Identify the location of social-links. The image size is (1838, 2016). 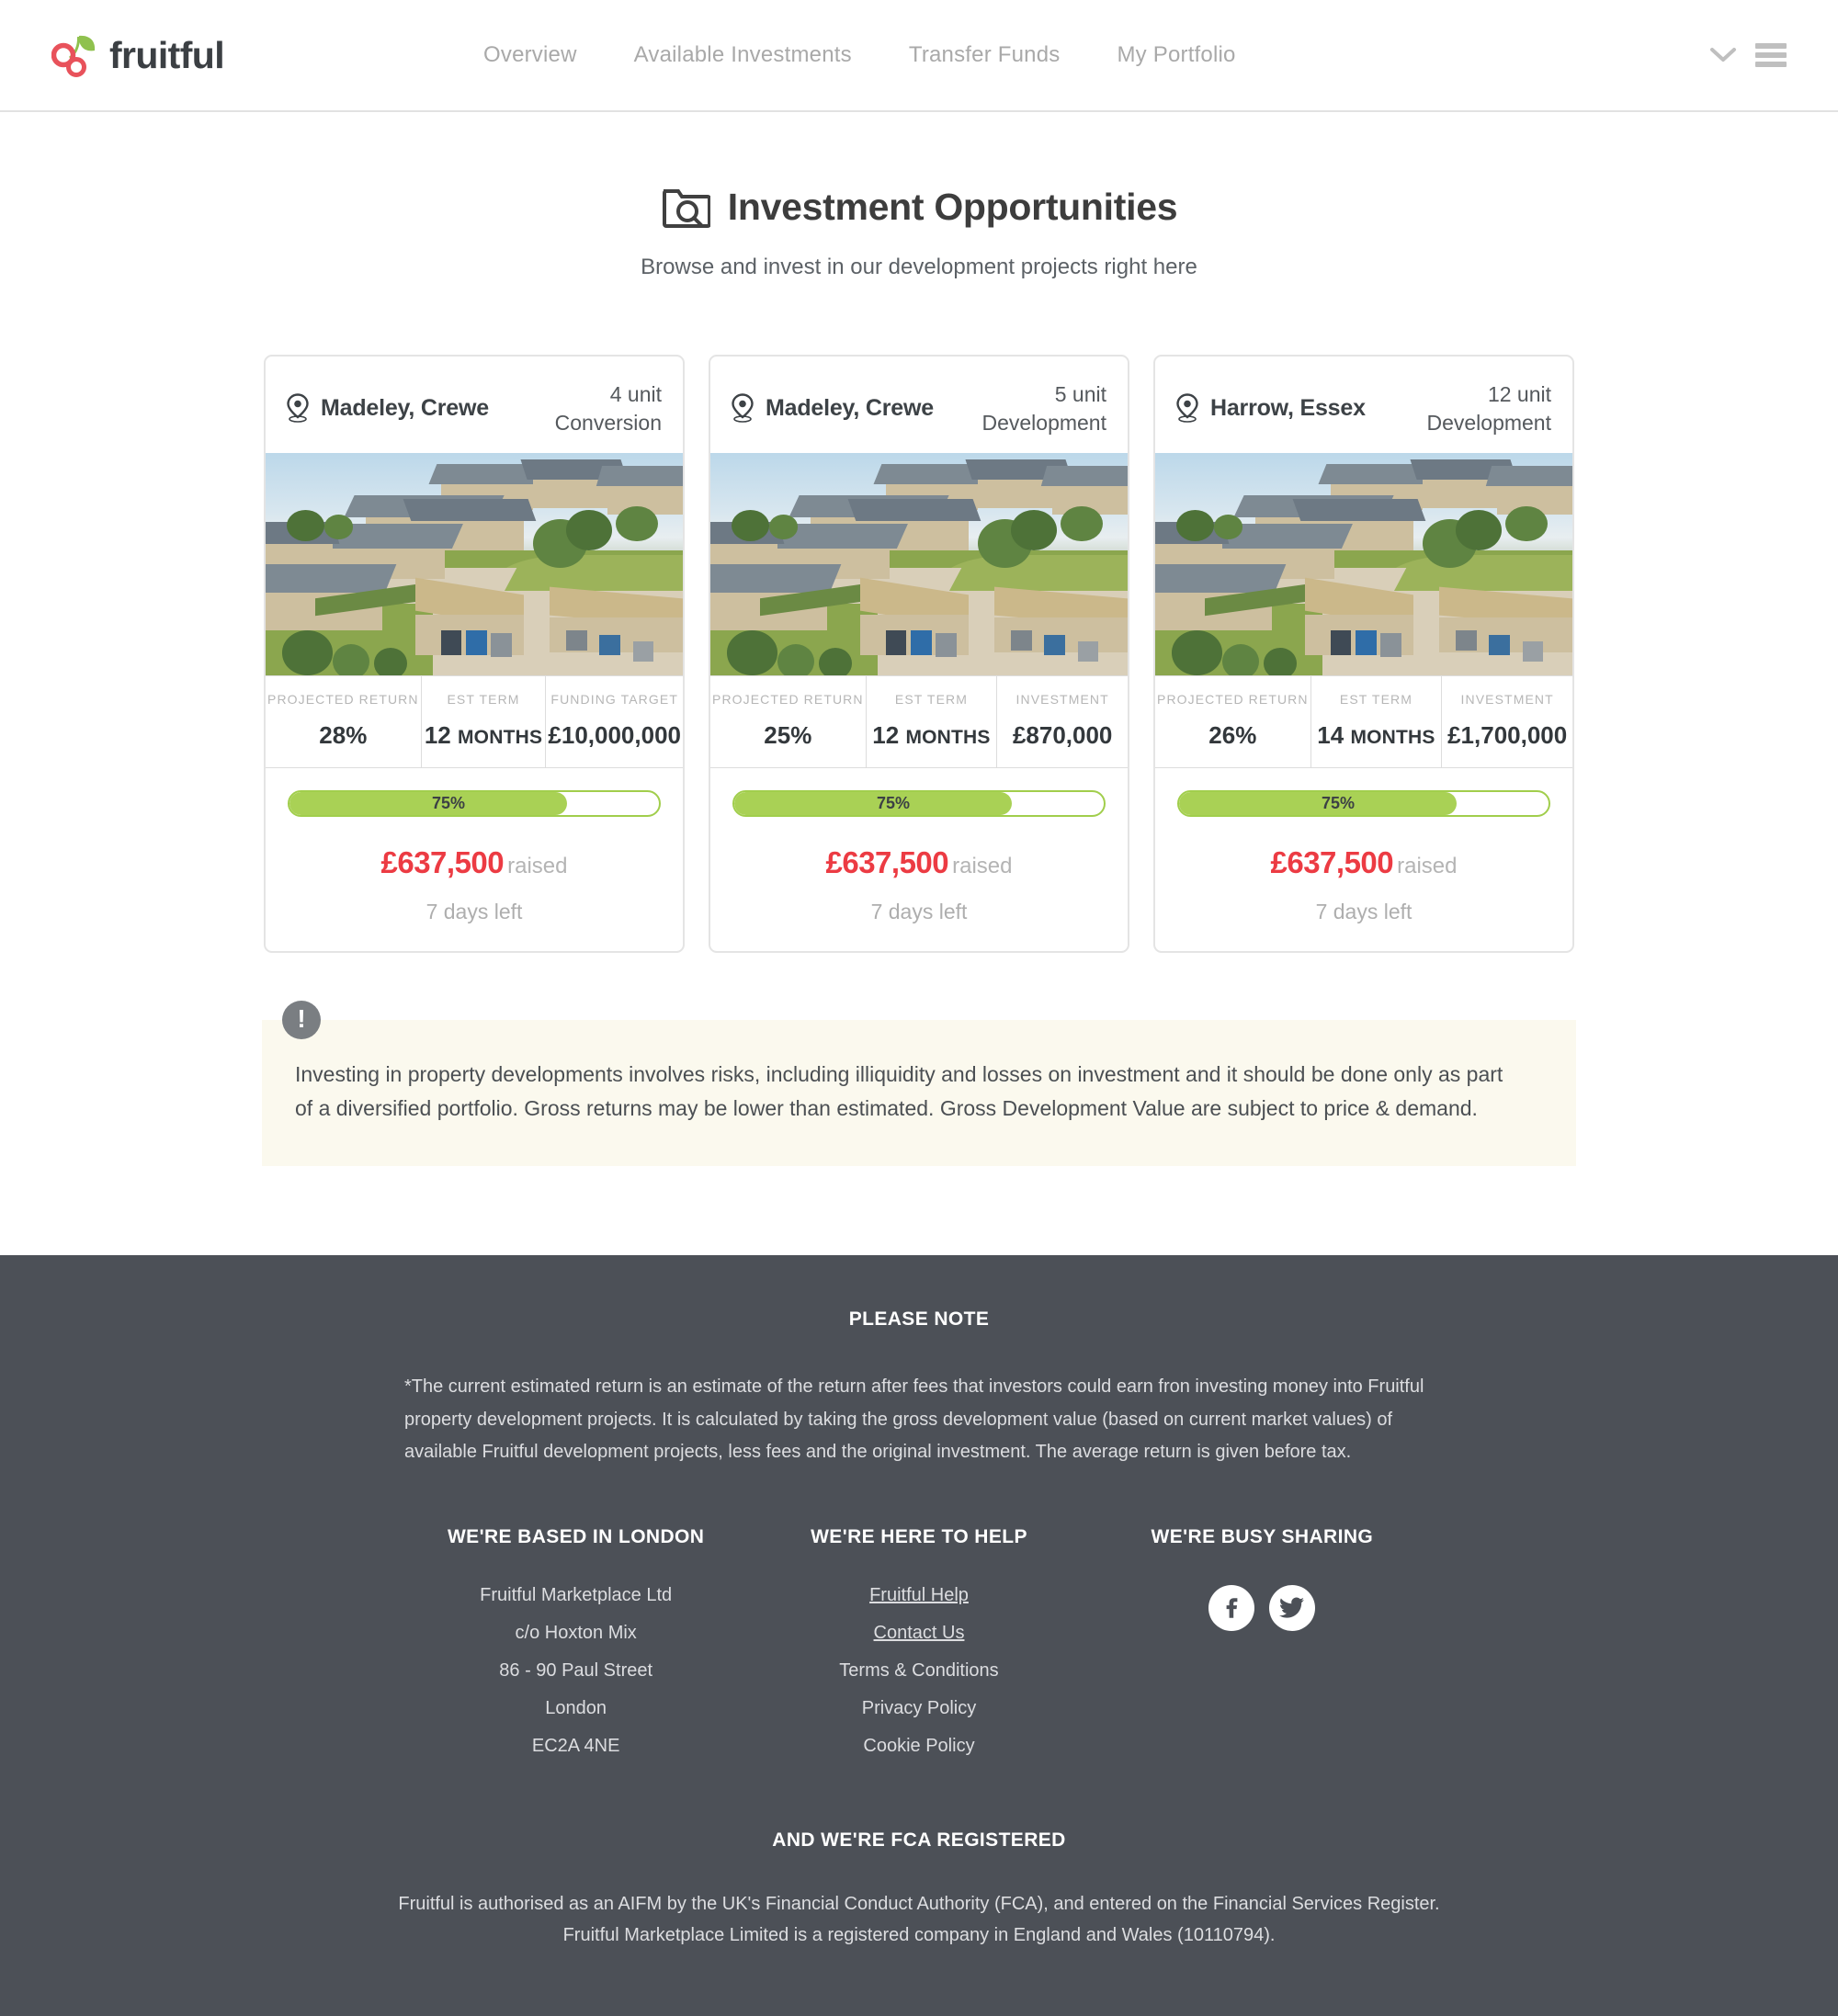
(1262, 1607).